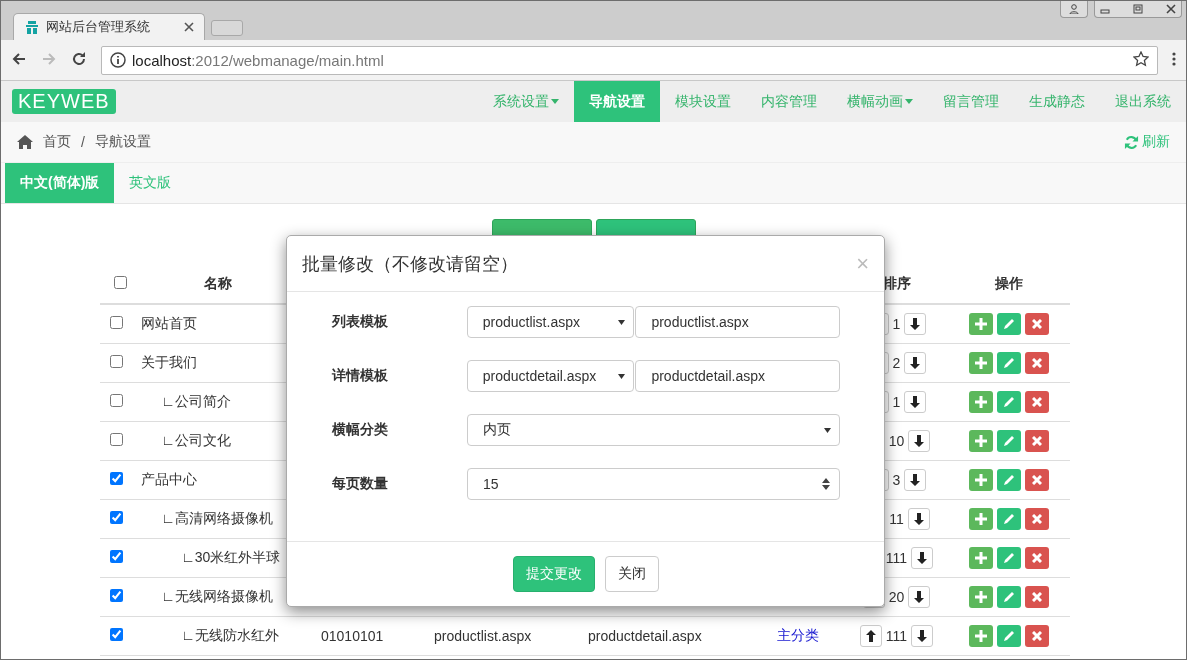 The height and width of the screenshot is (660, 1187). I want to click on maximize-icon, so click(1138, 9).